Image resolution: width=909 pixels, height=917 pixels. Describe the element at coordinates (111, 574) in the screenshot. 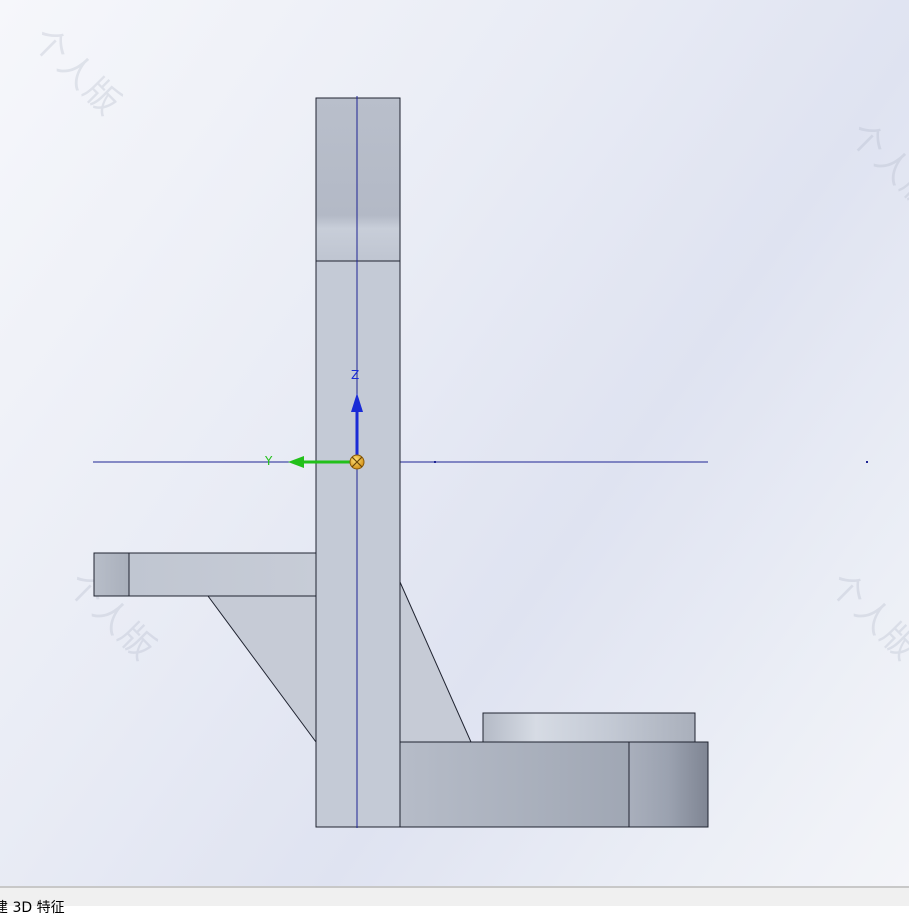

I see `left-arm-tip` at that location.